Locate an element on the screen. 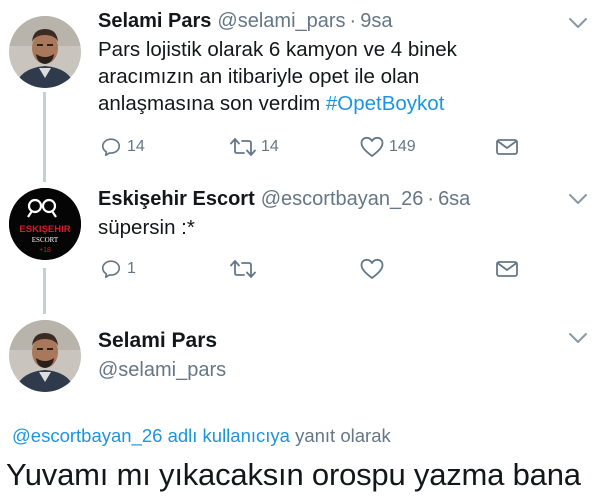 This screenshot has width=609, height=504. author-name: Eskişehir Escort is located at coordinates (176, 199).